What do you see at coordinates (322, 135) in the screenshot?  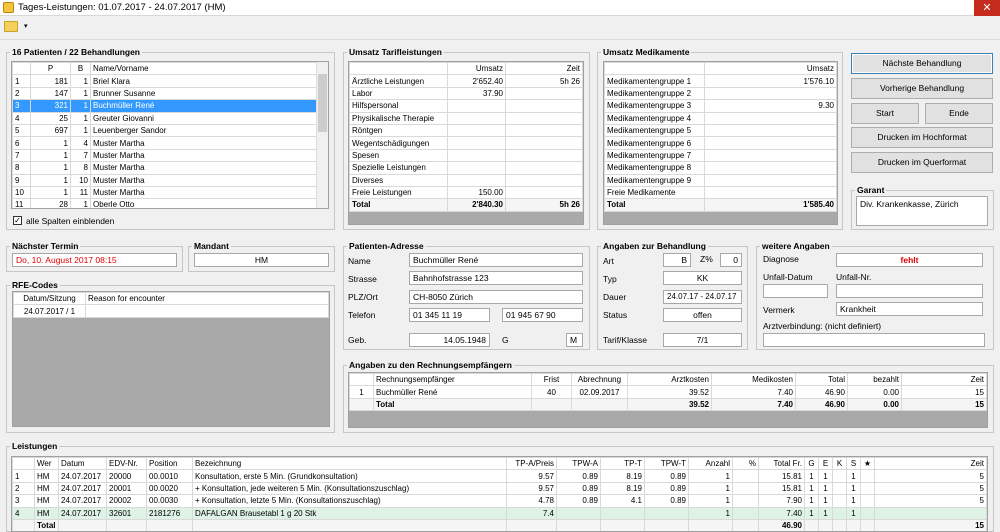 I see `patients-scrollbar` at bounding box center [322, 135].